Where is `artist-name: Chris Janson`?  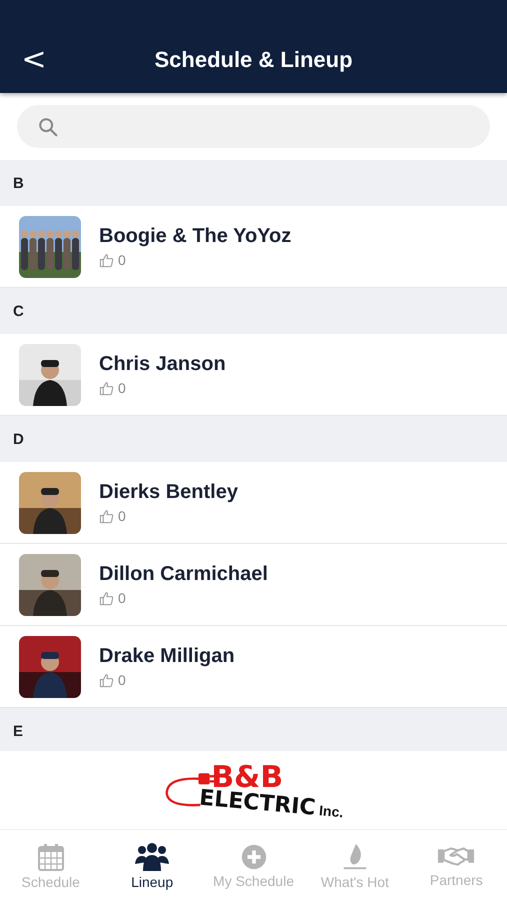
artist-name: Chris Janson is located at coordinates (162, 364).